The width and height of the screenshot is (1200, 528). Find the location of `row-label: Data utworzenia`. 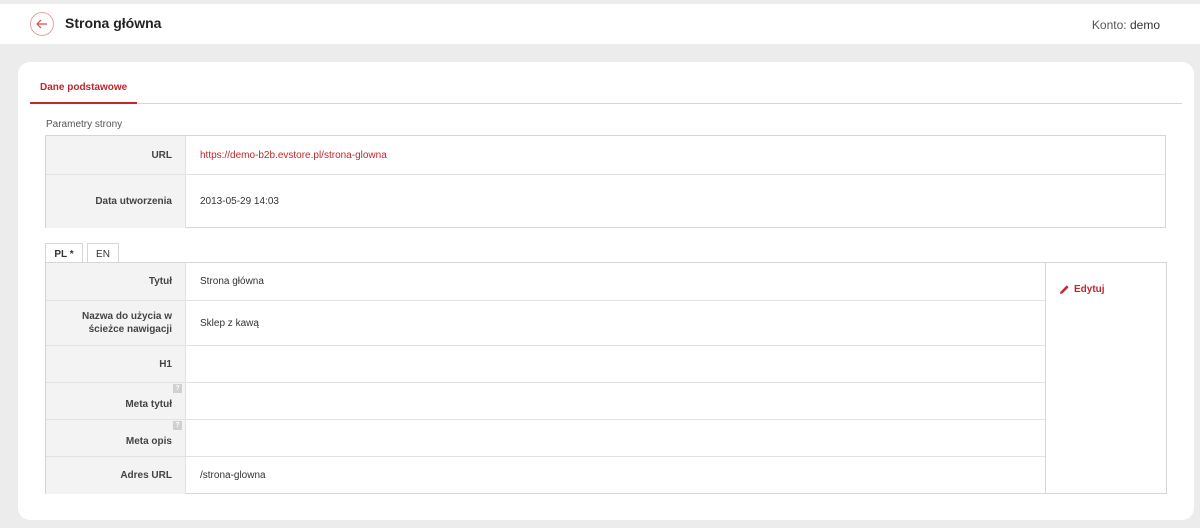

row-label: Data utworzenia is located at coordinates (116, 201).